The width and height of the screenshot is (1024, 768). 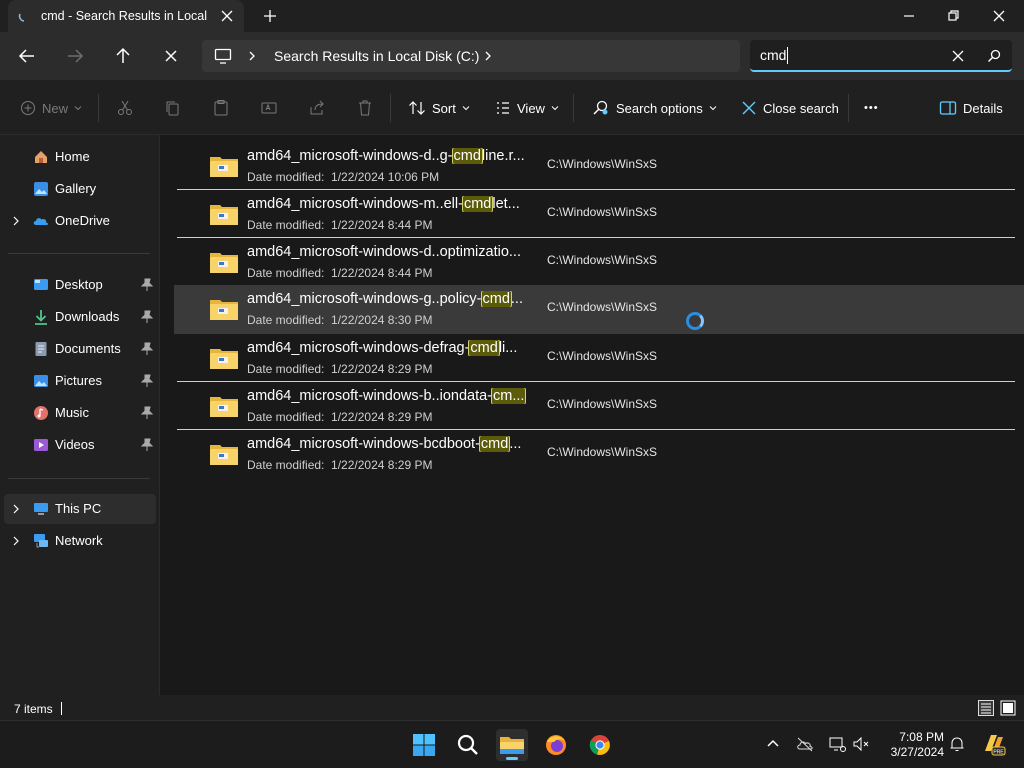 What do you see at coordinates (80, 445) in the screenshot?
I see `sidebar-item-videos: Videos` at bounding box center [80, 445].